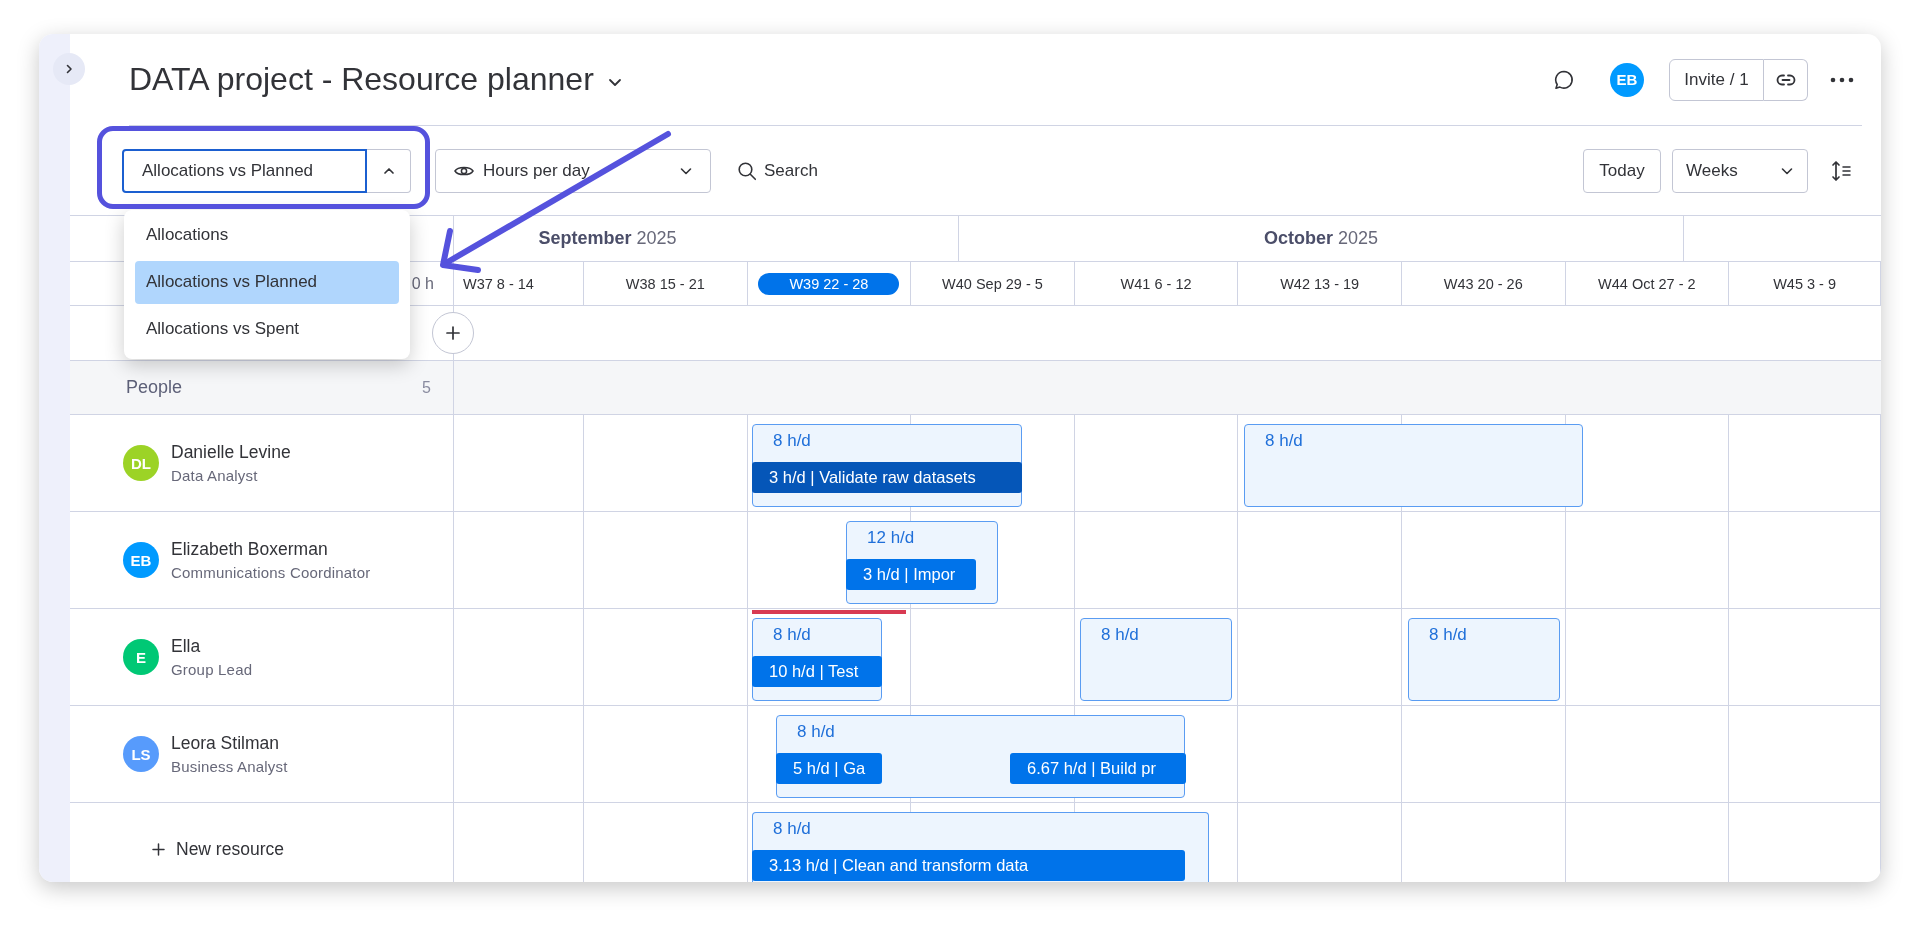 The height and width of the screenshot is (948, 1920). What do you see at coordinates (992, 283) in the screenshot?
I see `week-label: W40 Sep 29 - 5` at bounding box center [992, 283].